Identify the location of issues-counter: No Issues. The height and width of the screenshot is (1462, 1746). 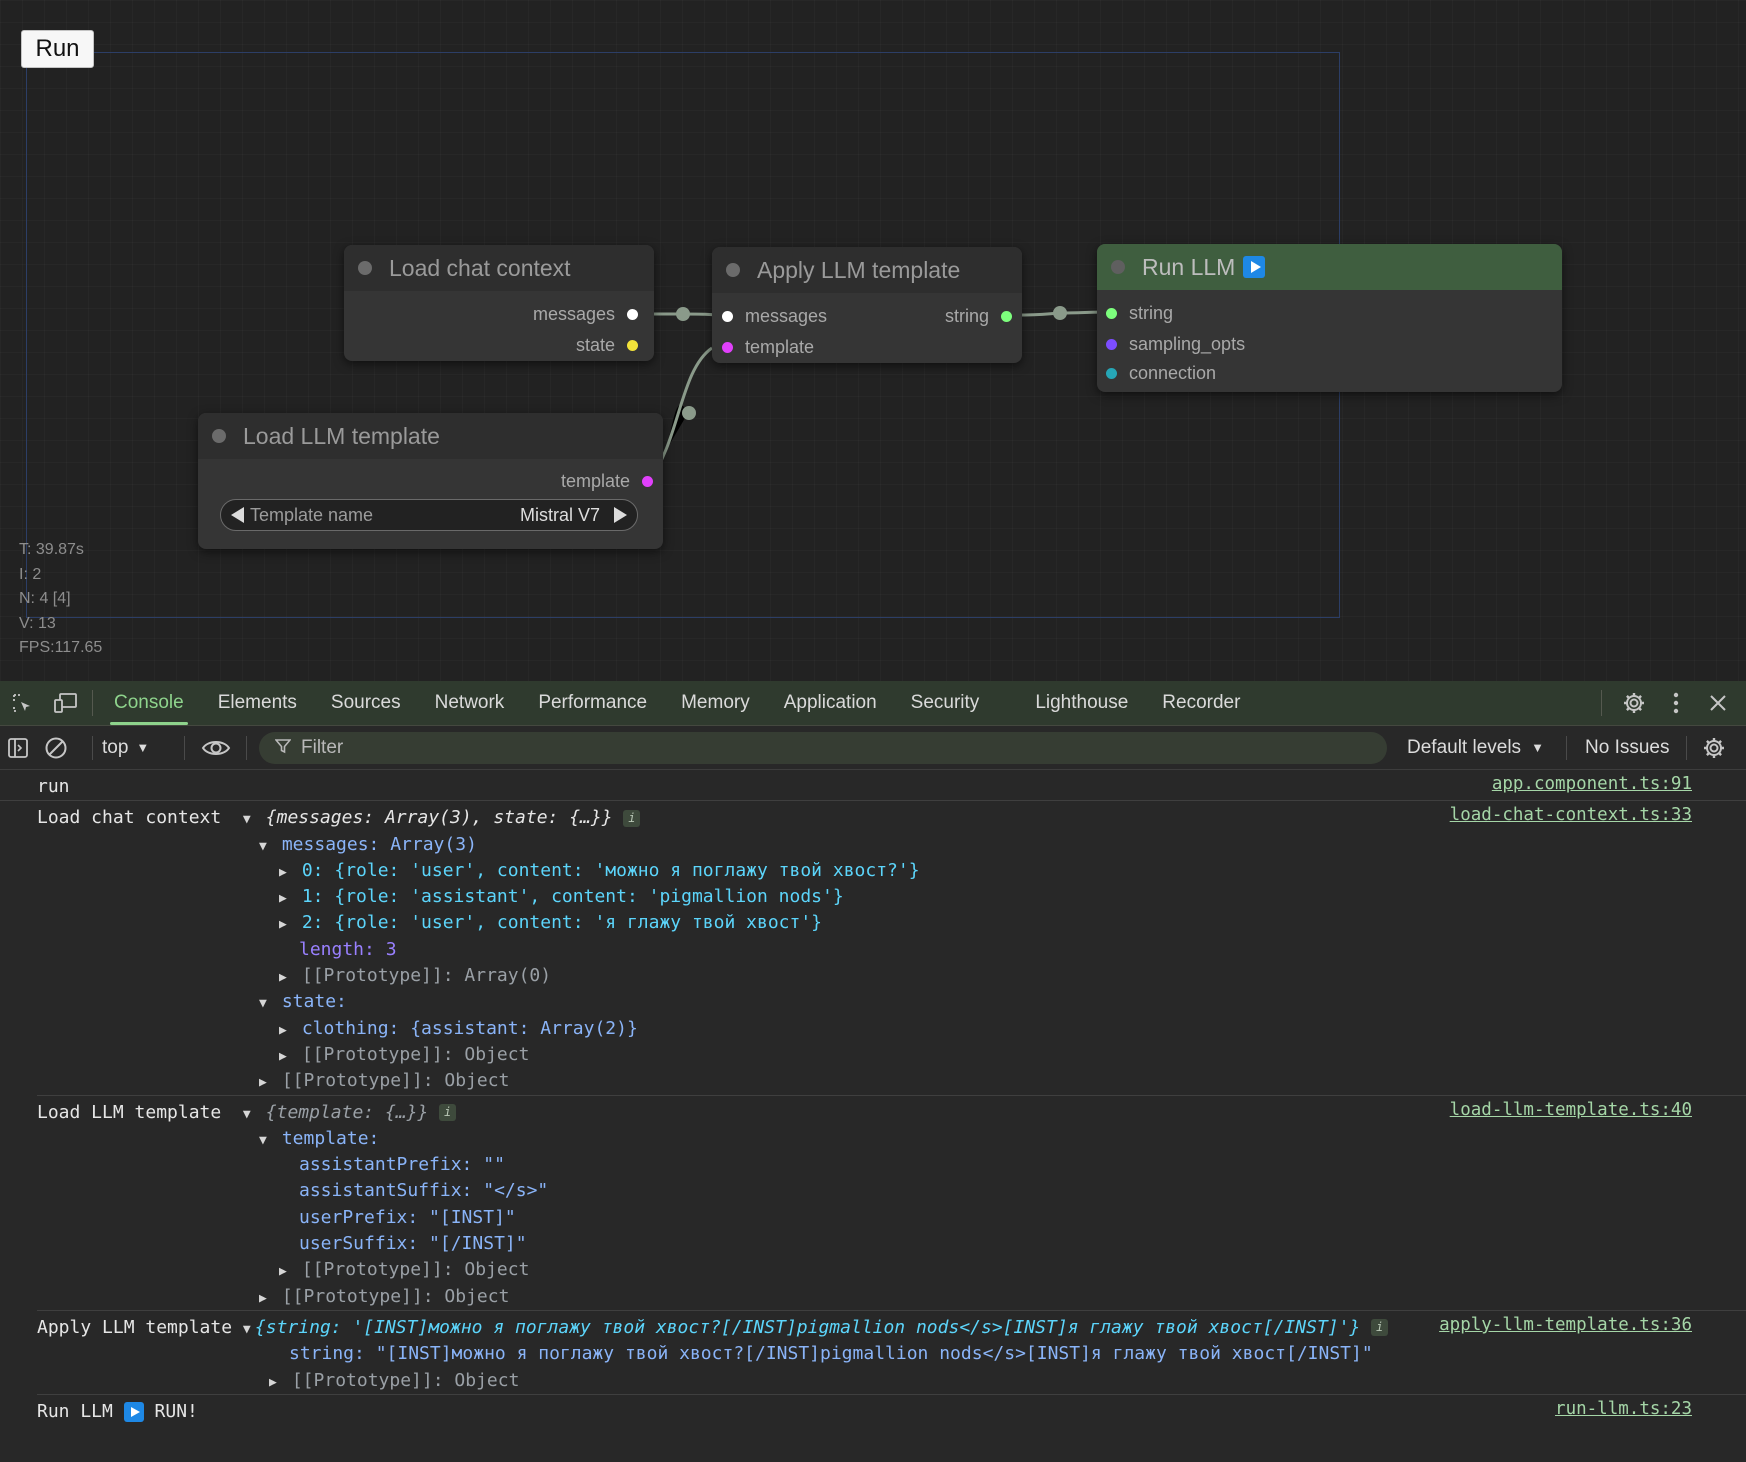
(1627, 748).